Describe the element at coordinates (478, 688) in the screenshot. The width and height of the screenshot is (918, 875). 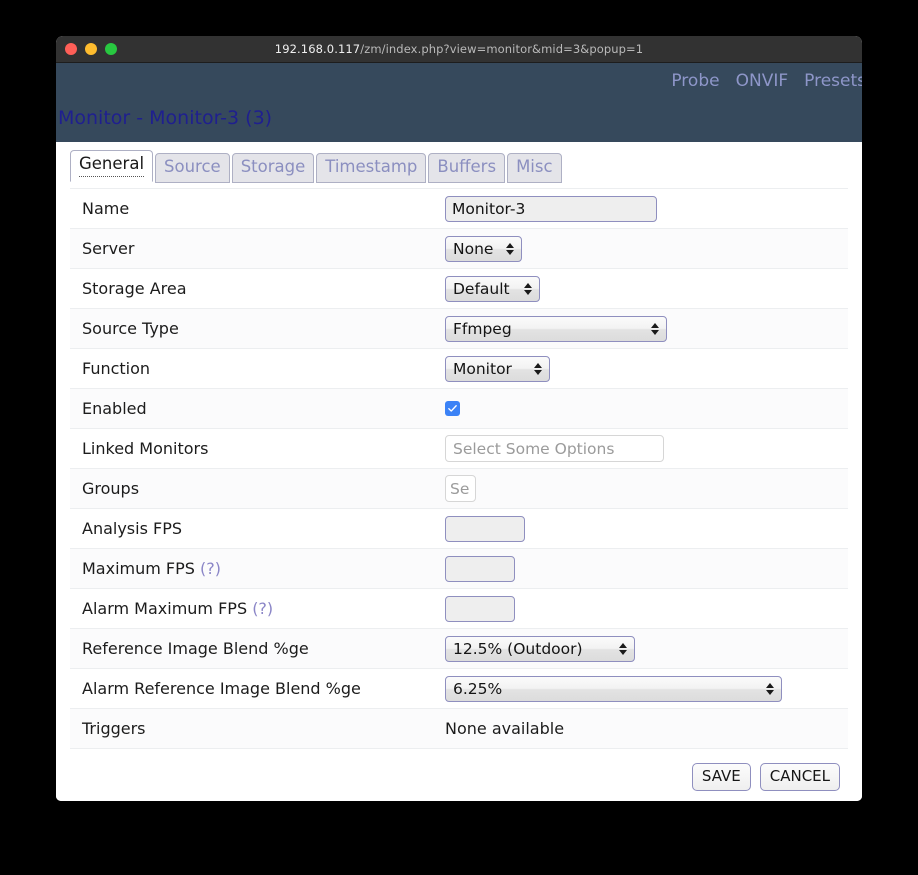
I see `alarm-reference-image-blend-value: 6.25%` at that location.